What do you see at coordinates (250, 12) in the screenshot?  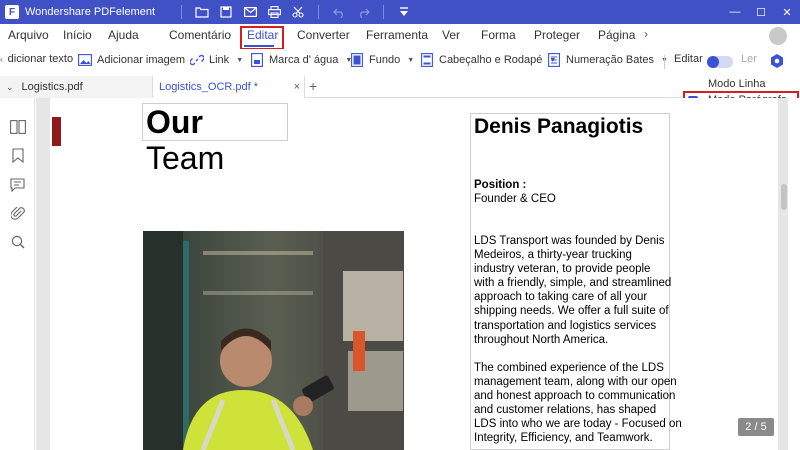 I see `mail-icon` at bounding box center [250, 12].